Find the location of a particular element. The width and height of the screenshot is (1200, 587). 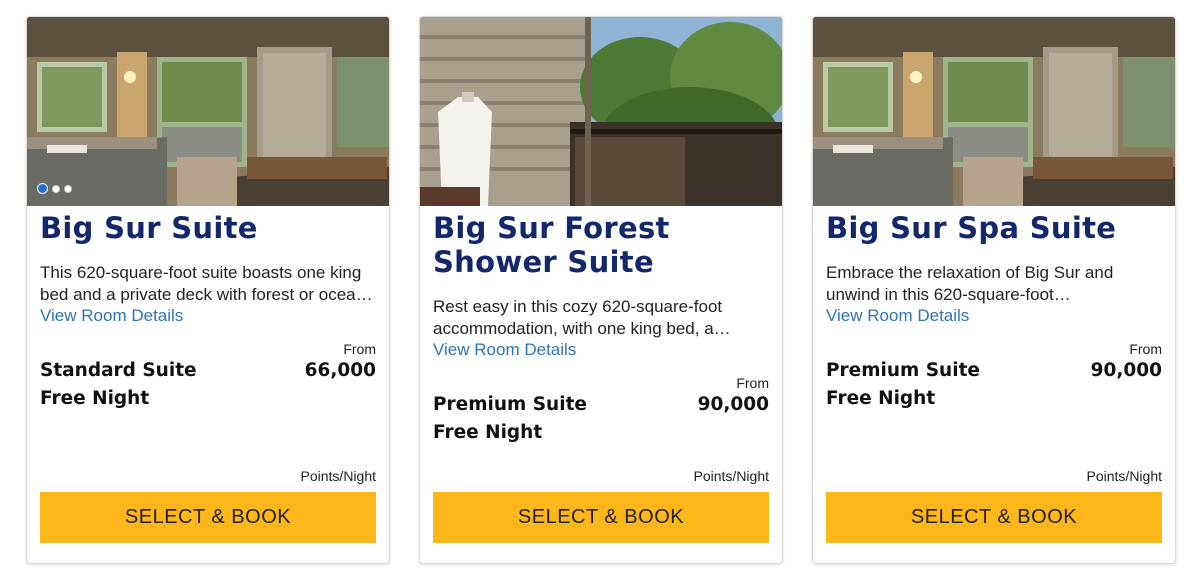

points-value: 66,000 is located at coordinates (340, 370).